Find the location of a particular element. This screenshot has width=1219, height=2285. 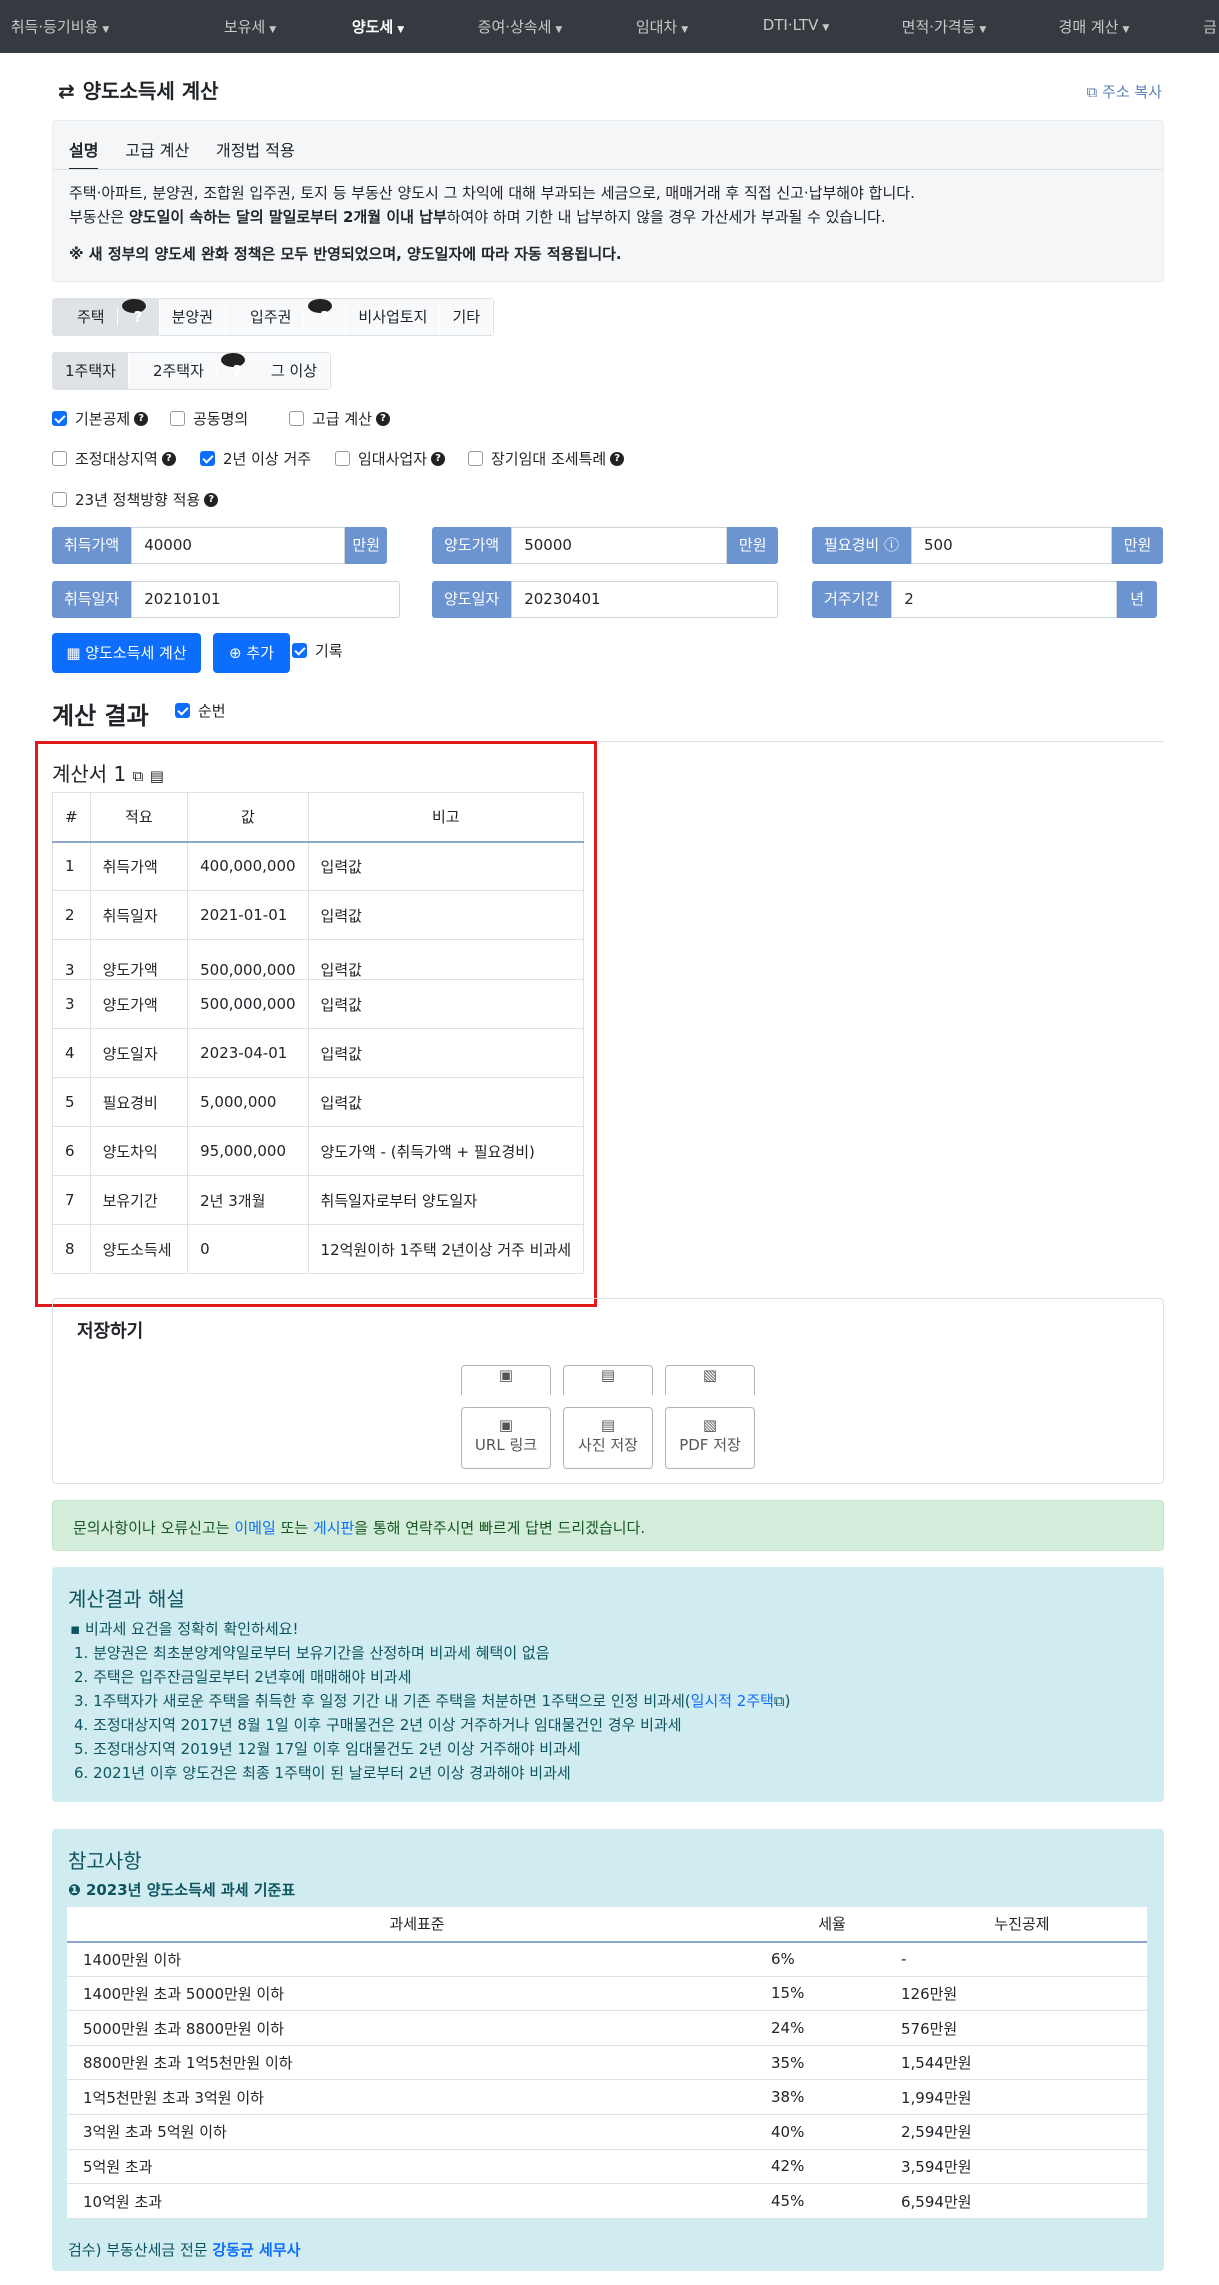

owner-two: 2주택자? is located at coordinates (194, 371).